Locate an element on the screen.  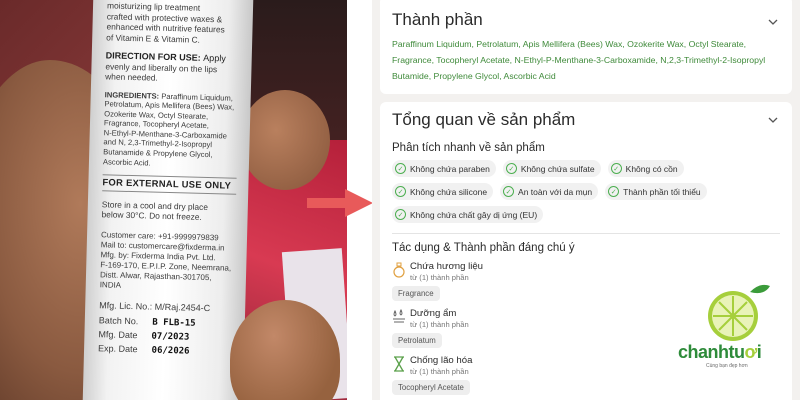
chanhtuoi-logo: chanhtuơi Cùng bạn đẹp hơn is located at coordinates (733, 330).